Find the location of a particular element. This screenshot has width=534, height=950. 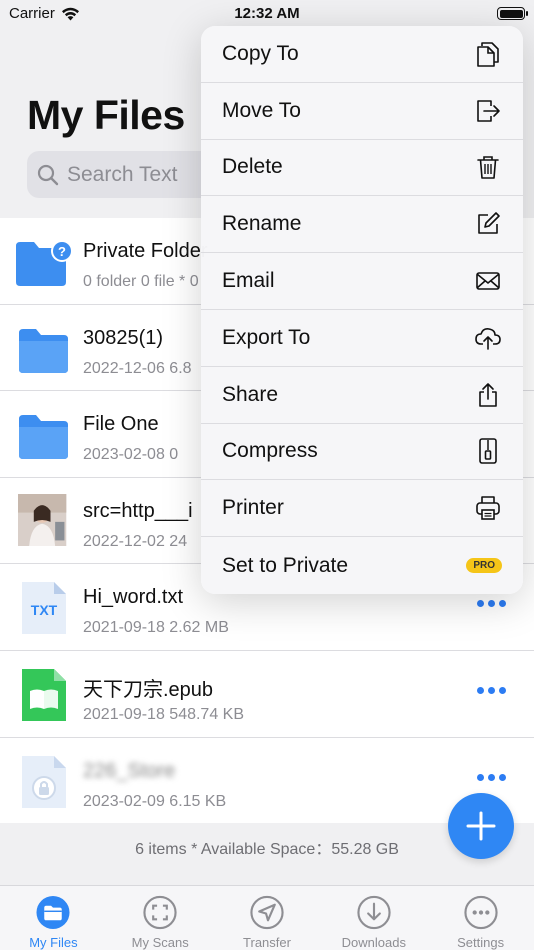

file-meta: 2023-02-09 6.15 KB is located at coordinates (155, 801).